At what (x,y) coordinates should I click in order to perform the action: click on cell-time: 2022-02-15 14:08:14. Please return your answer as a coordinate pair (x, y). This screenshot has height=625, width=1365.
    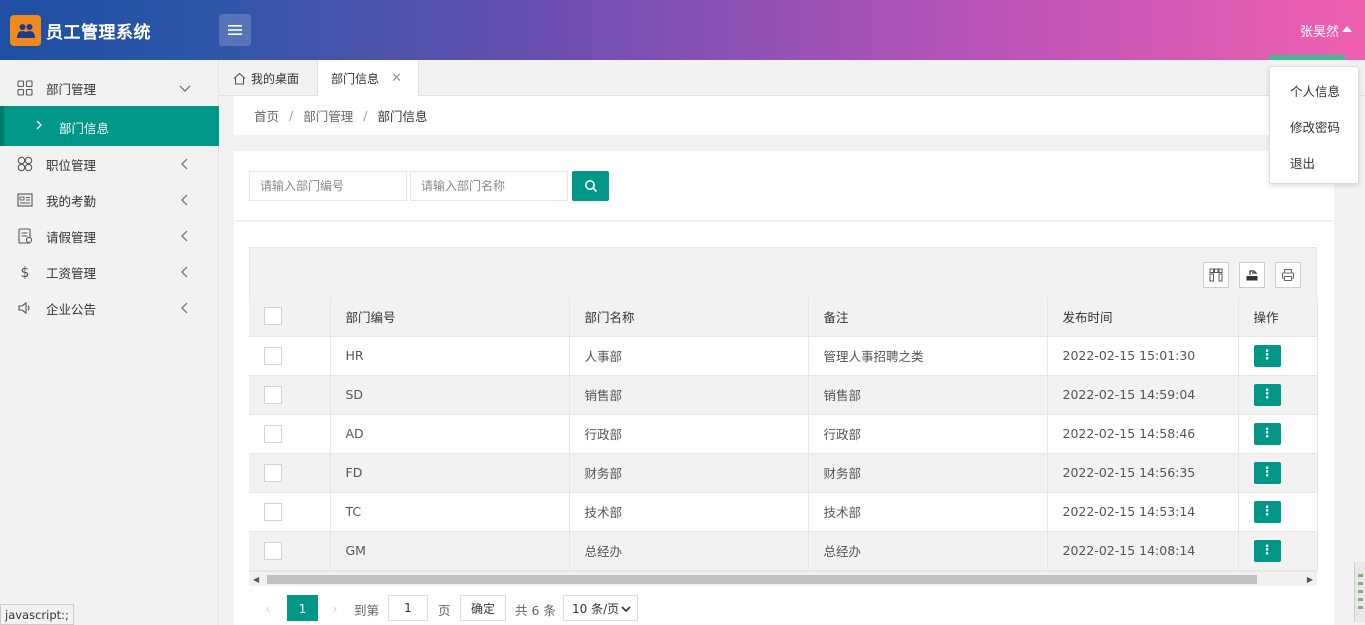
    Looking at the image, I should click on (1143, 551).